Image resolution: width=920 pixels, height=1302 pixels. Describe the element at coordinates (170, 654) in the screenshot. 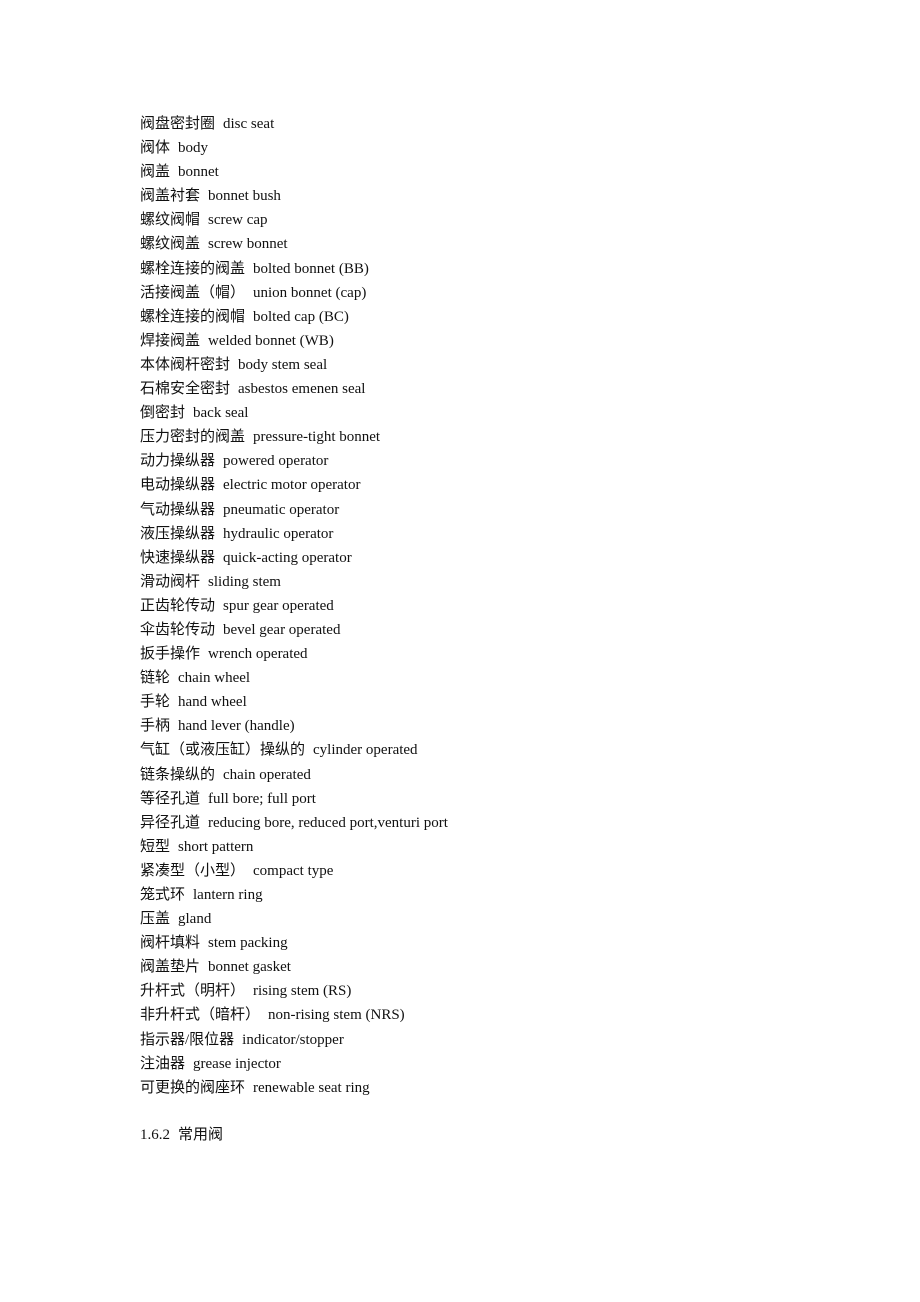

I see `term-chinese: 扳手操作` at that location.